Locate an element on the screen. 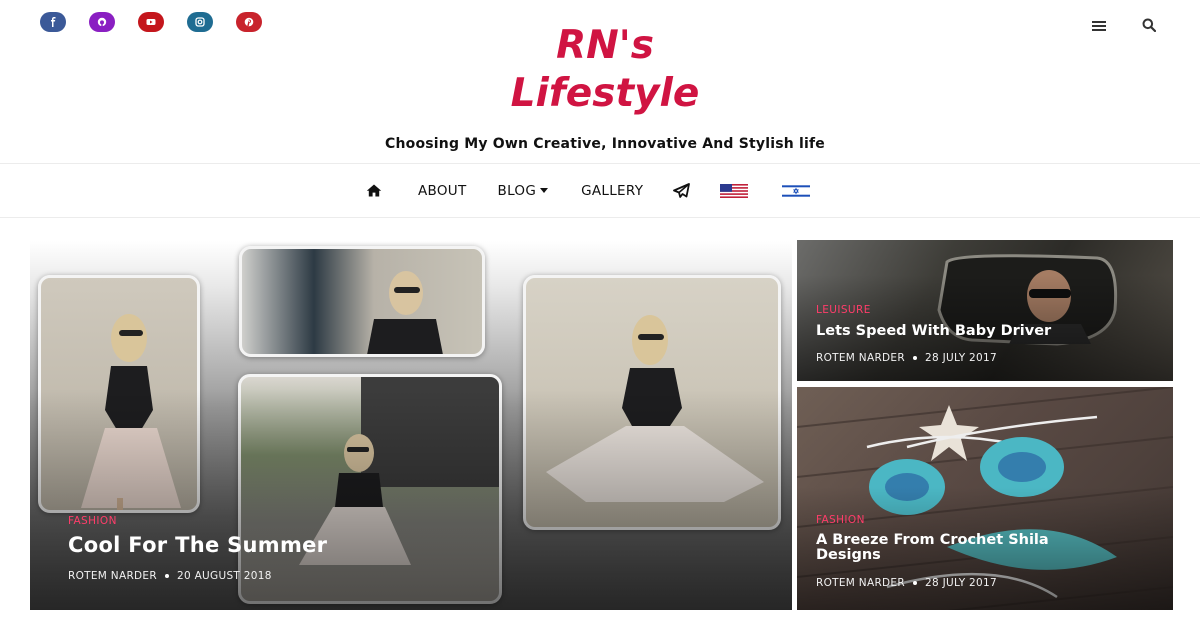  post-title: A Breeze From Crochet Shila Designs is located at coordinates (961, 548).